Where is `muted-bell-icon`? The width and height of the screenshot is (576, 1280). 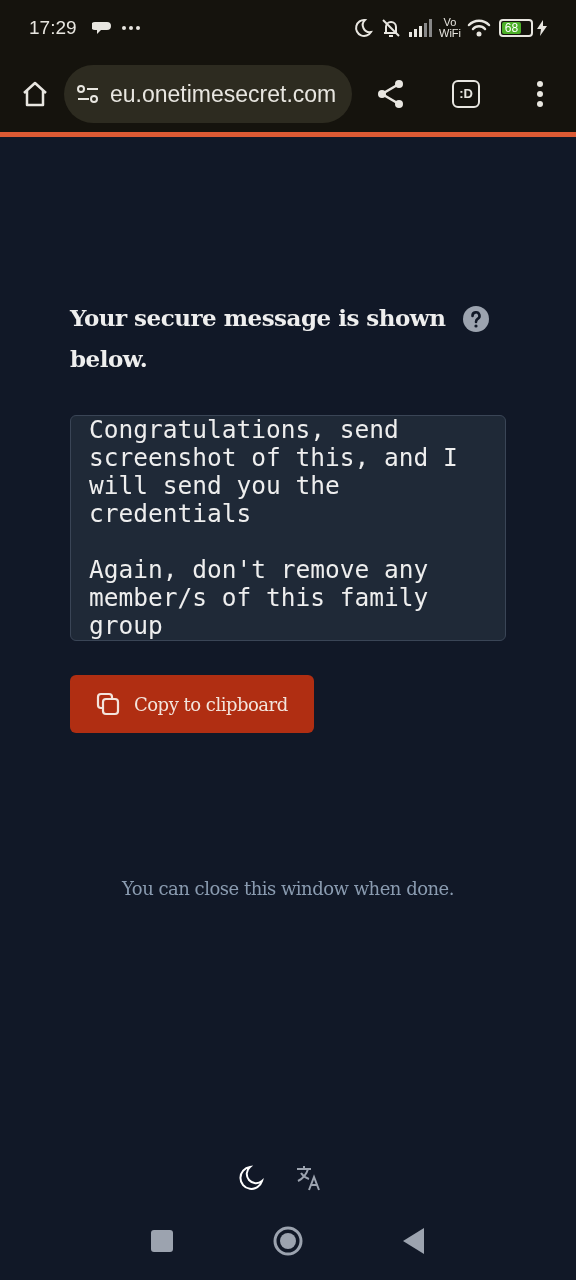
muted-bell-icon is located at coordinates (391, 28).